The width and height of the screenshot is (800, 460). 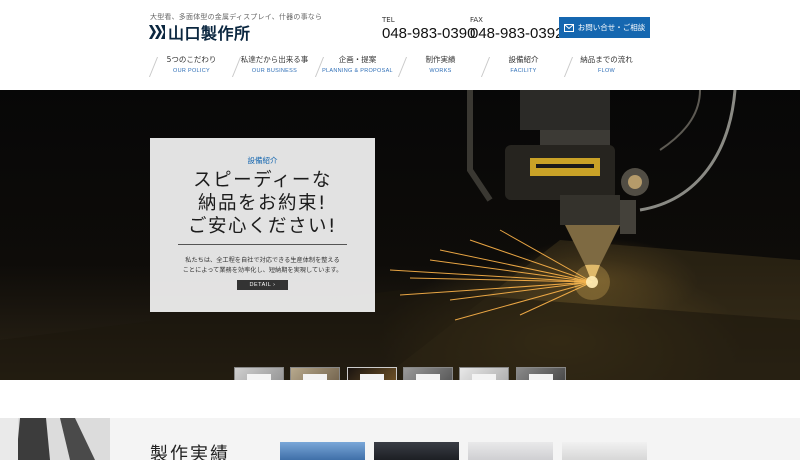 I want to click on tel-label: TEL, so click(x=388, y=20).